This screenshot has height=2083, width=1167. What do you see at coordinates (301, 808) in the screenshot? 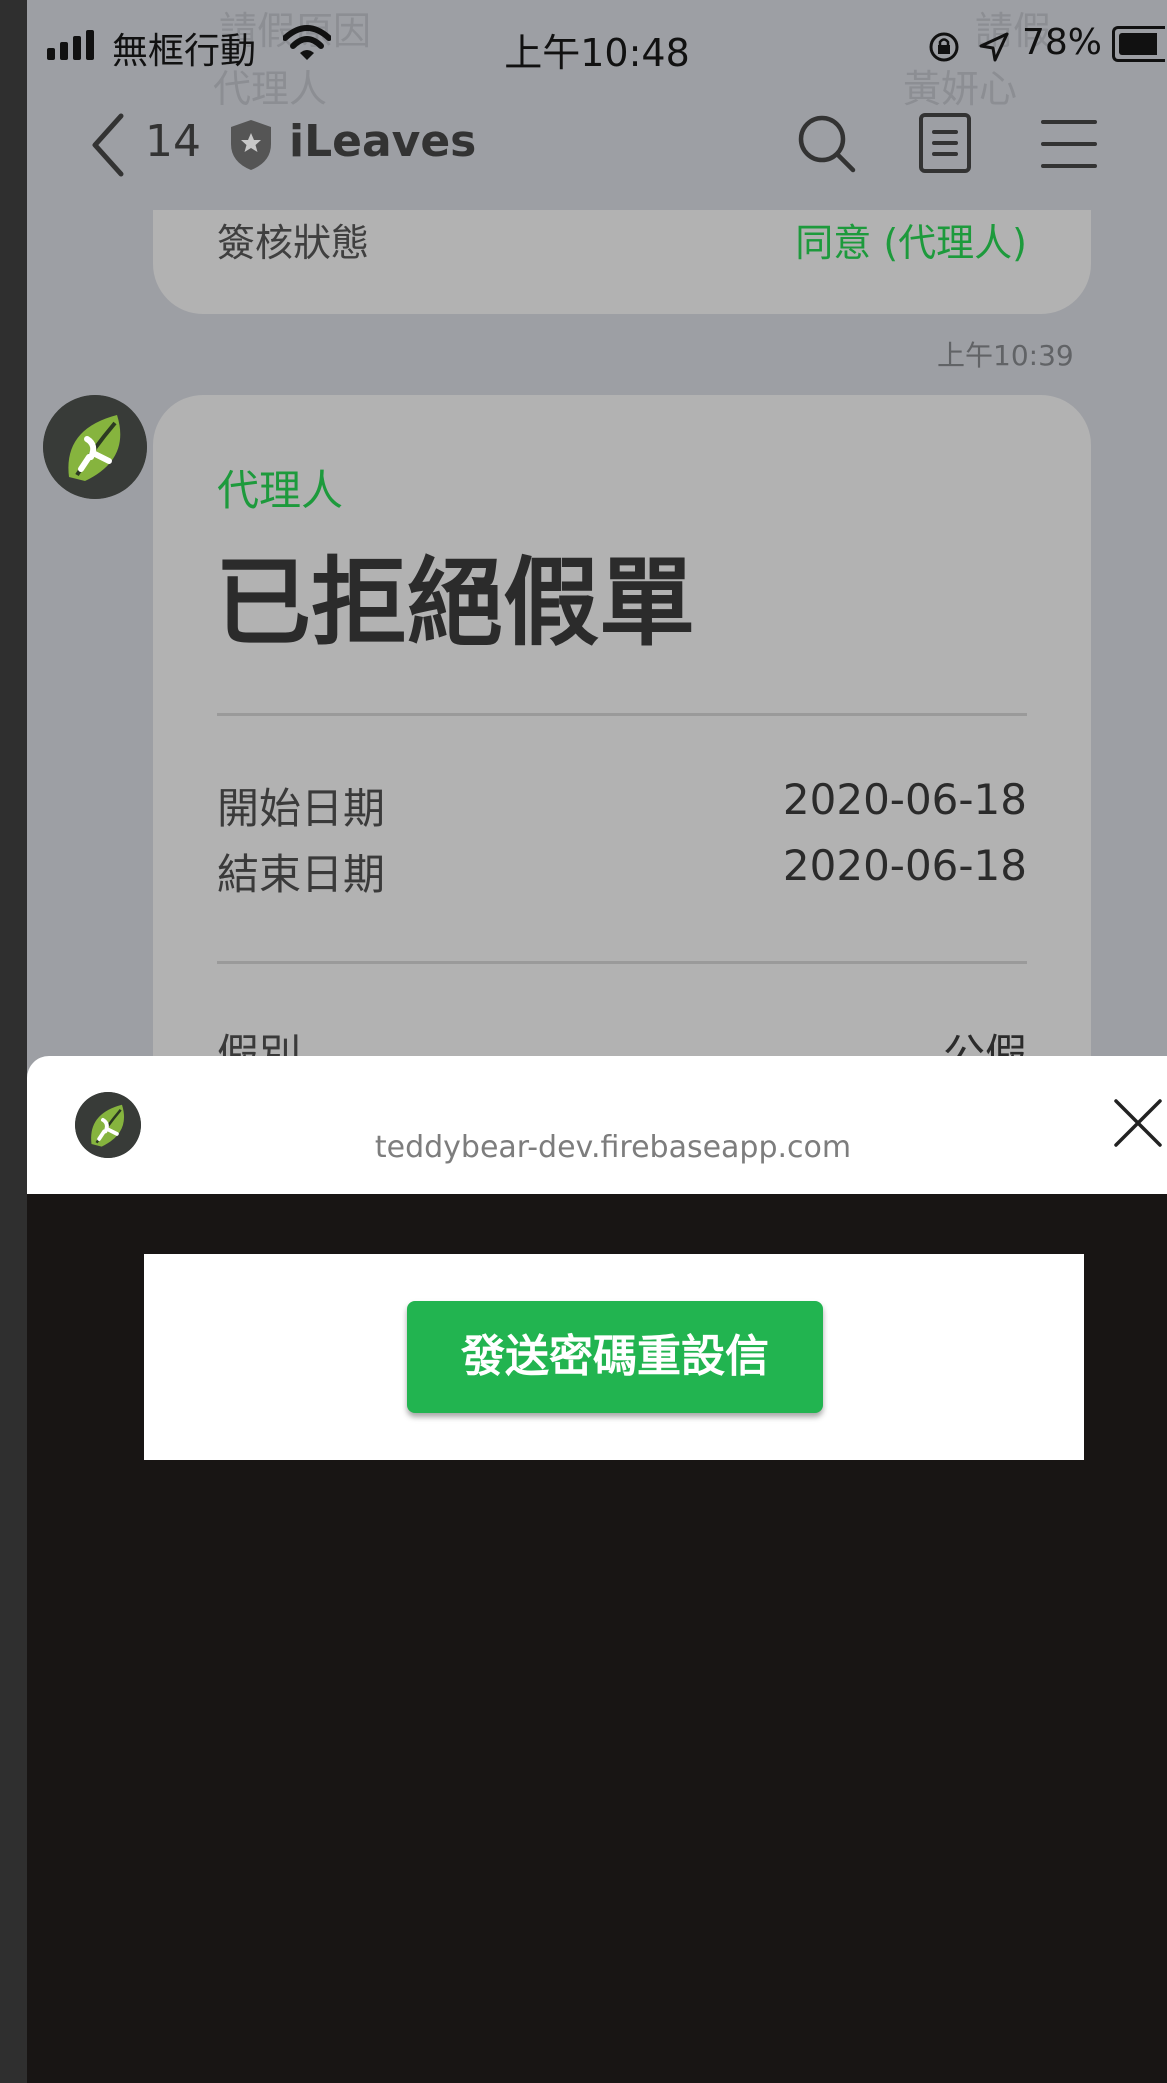
I see `start-date-label: 開始日期` at bounding box center [301, 808].